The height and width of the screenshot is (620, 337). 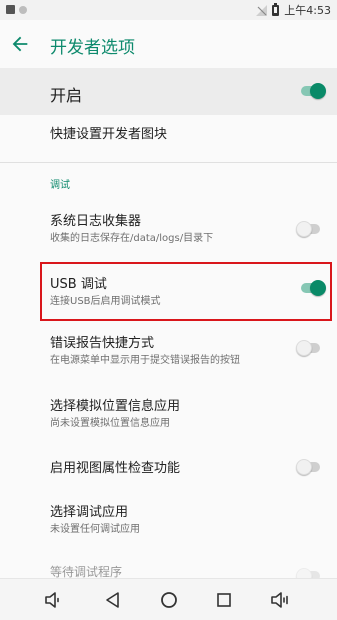 I want to click on bug-report-logger-title: 系统日志收集器, so click(x=96, y=221).